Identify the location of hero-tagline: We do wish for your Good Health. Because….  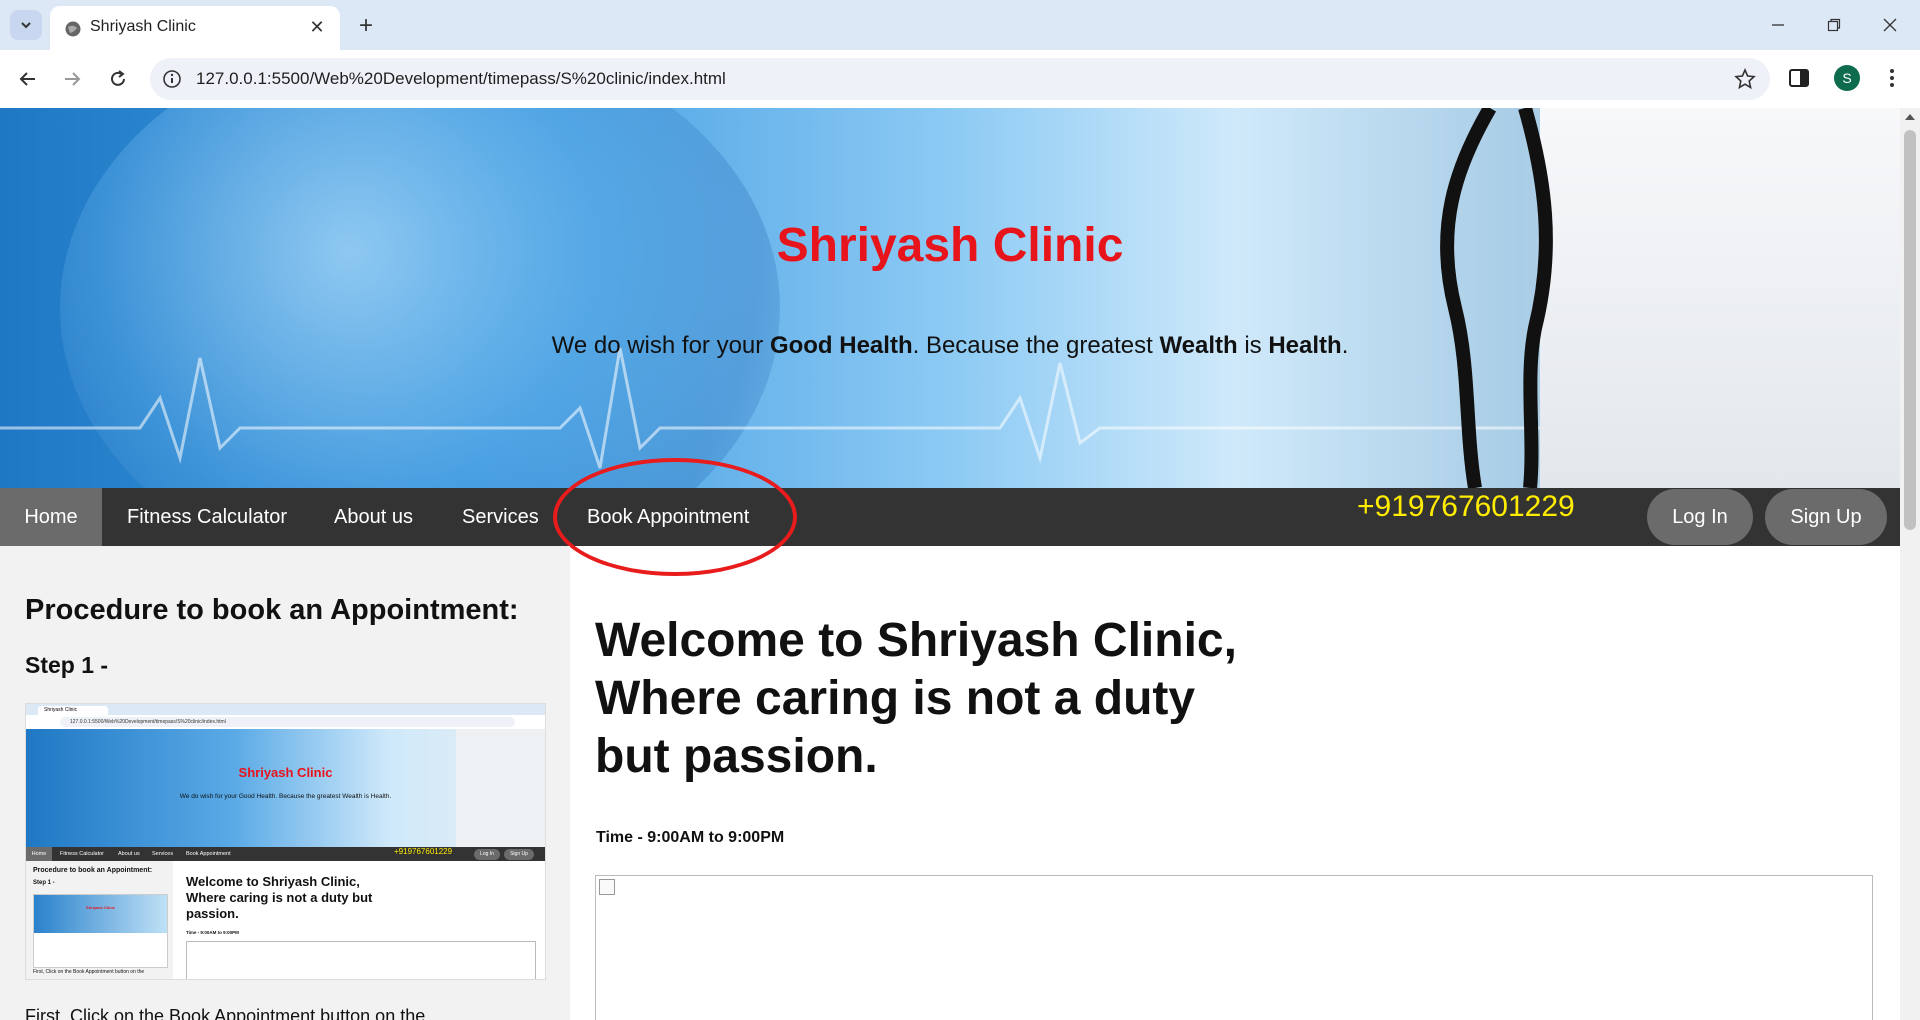
(950, 346).